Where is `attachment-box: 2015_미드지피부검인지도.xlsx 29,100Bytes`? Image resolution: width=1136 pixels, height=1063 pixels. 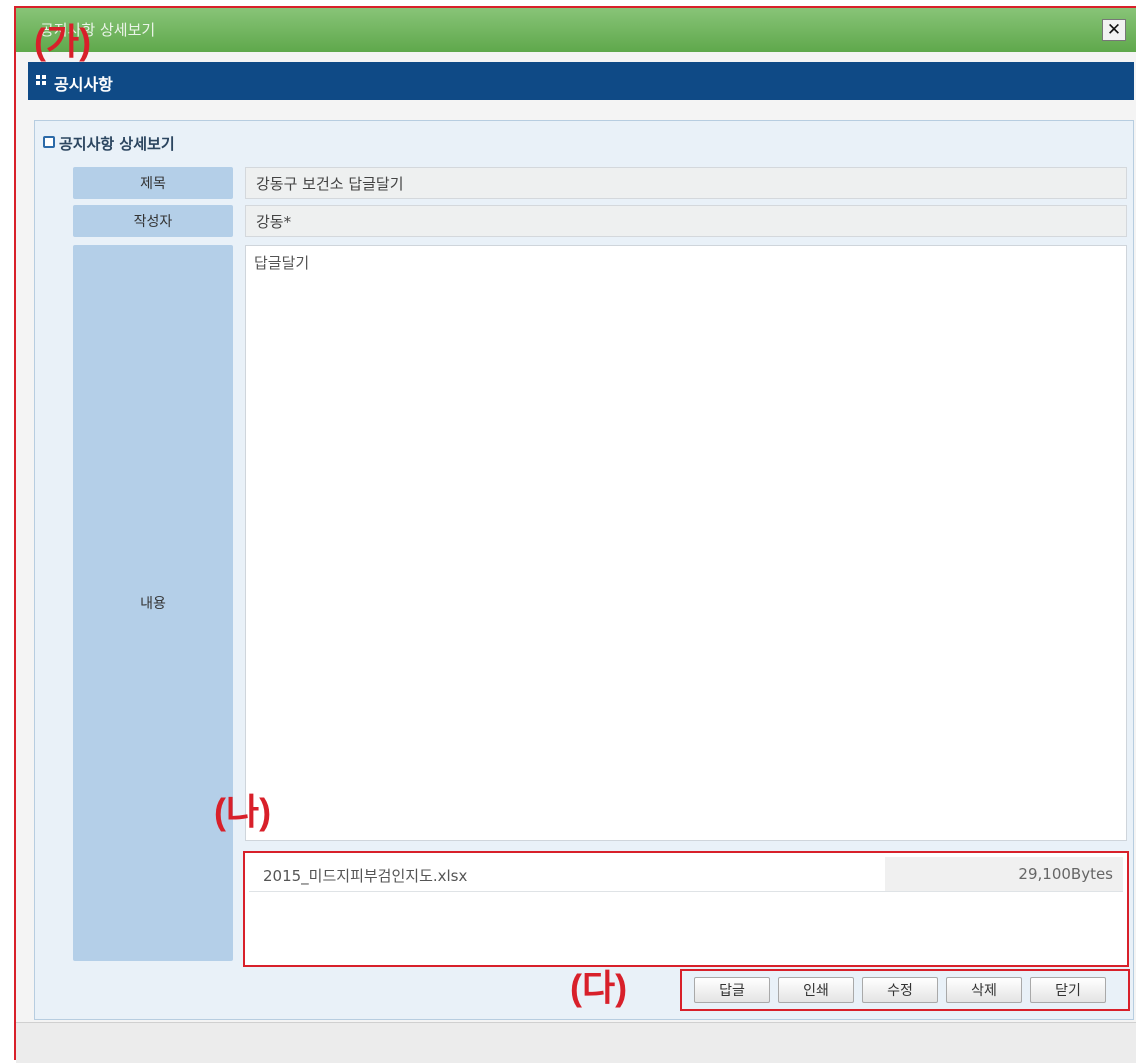
attachment-box: 2015_미드지피부검인지도.xlsx 29,100Bytes is located at coordinates (686, 909).